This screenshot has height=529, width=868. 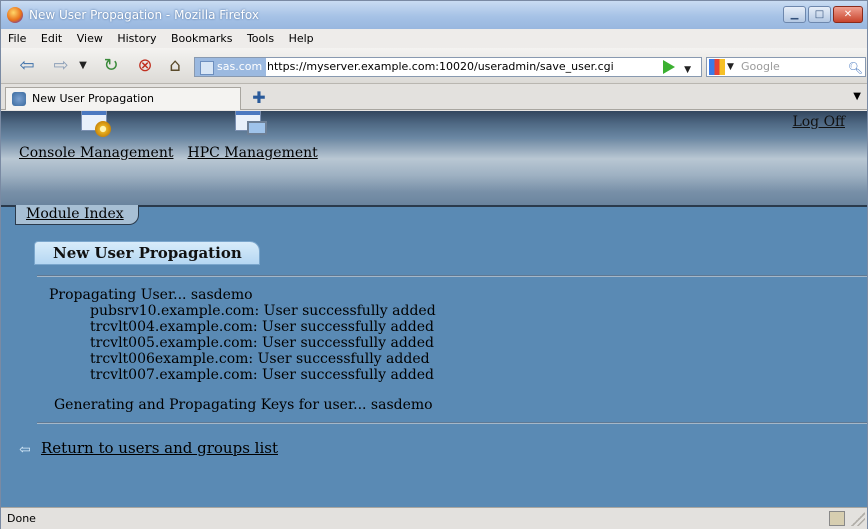 I want to click on url-dropdown-icon: ▼, so click(x=687, y=70).